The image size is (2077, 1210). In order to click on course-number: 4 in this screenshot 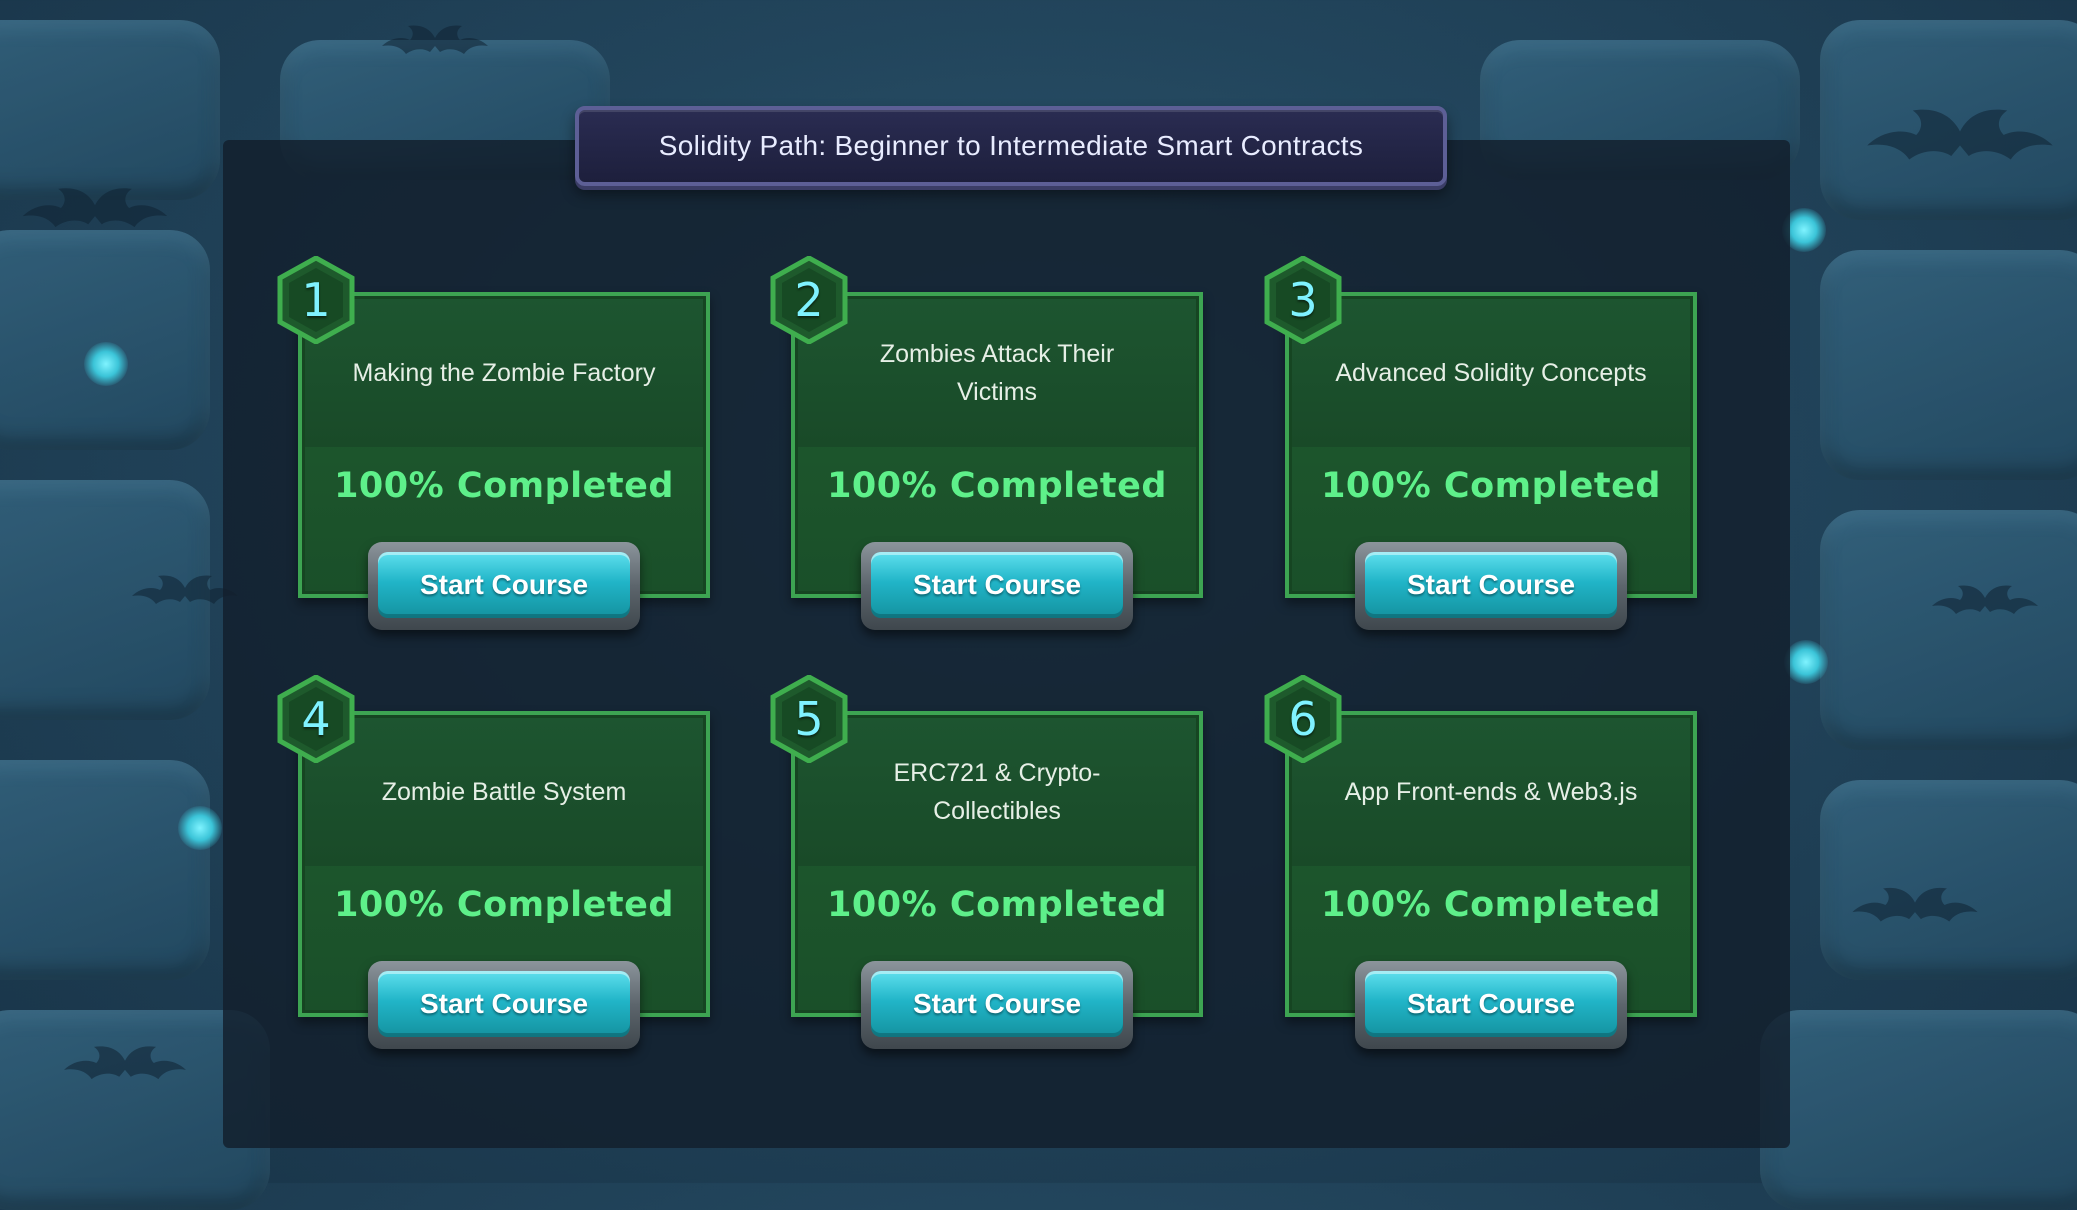, I will do `click(316, 719)`.